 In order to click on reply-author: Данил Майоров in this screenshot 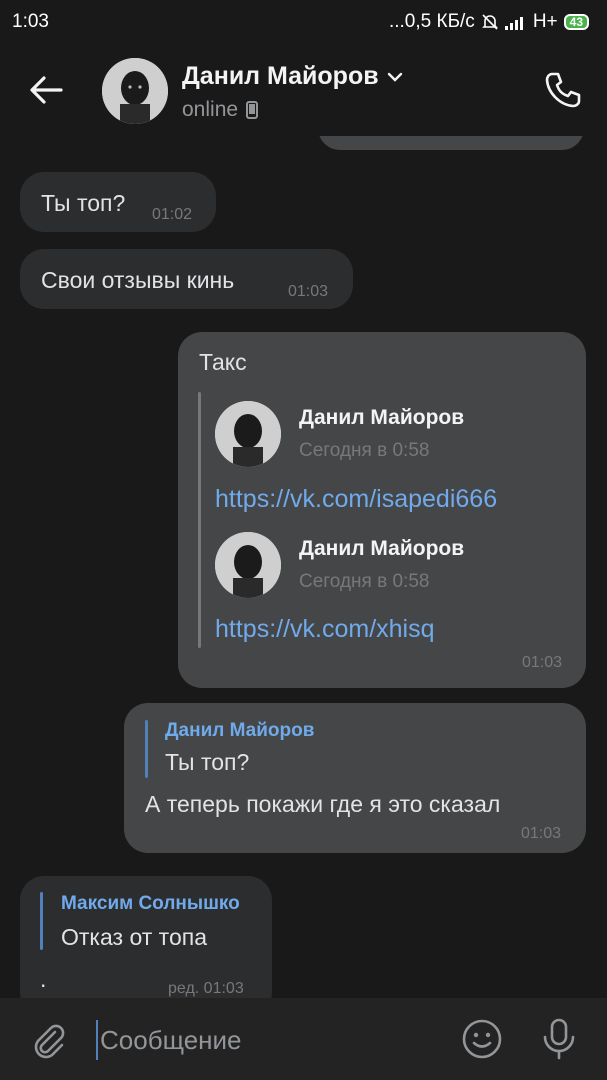, I will do `click(239, 731)`.